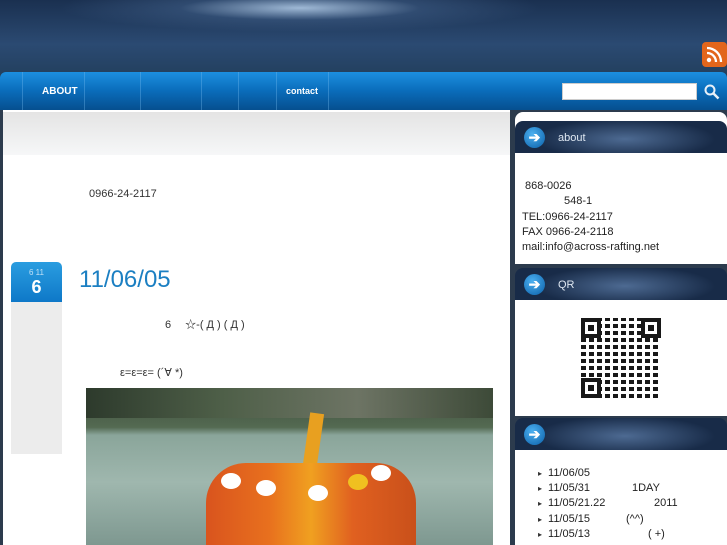  Describe the element at coordinates (577, 503) in the screenshot. I see `recent-post-date: 11/05/21.22` at that location.